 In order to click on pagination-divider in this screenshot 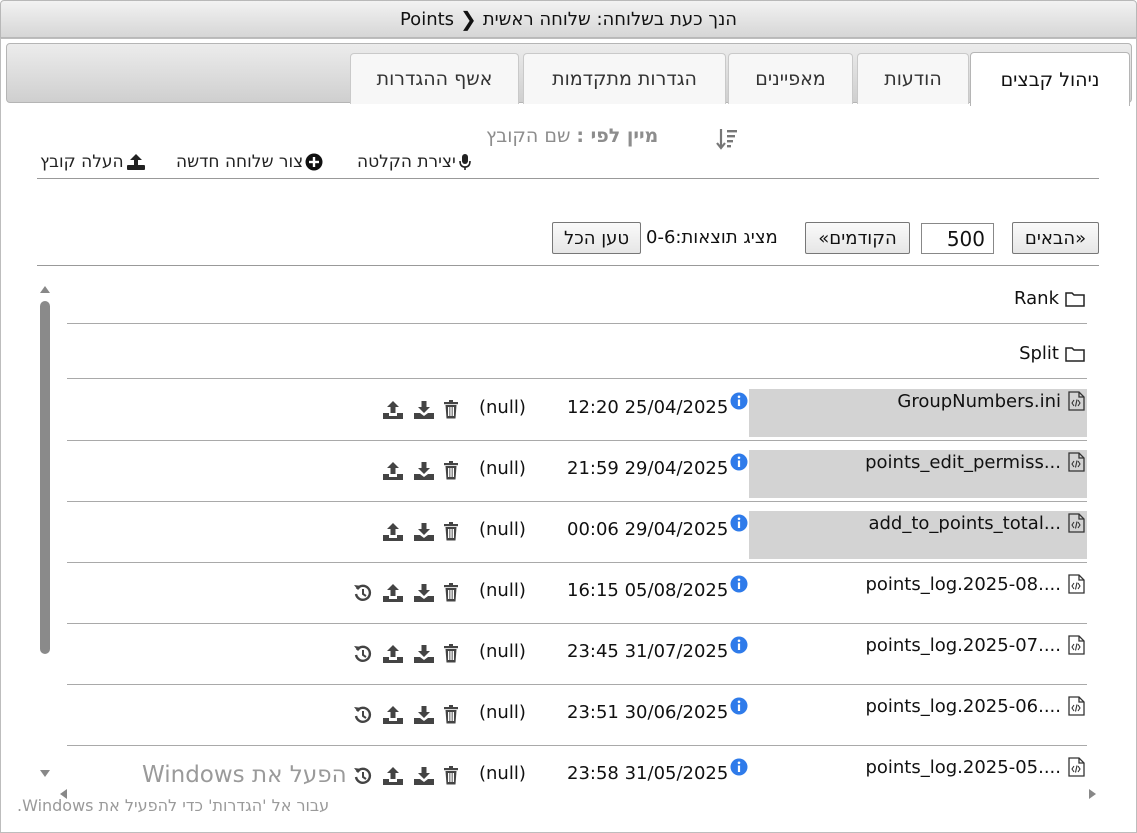, I will do `click(568, 265)`.